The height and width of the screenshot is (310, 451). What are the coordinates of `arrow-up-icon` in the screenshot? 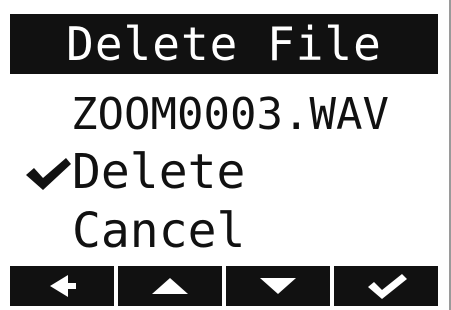 It's located at (170, 286).